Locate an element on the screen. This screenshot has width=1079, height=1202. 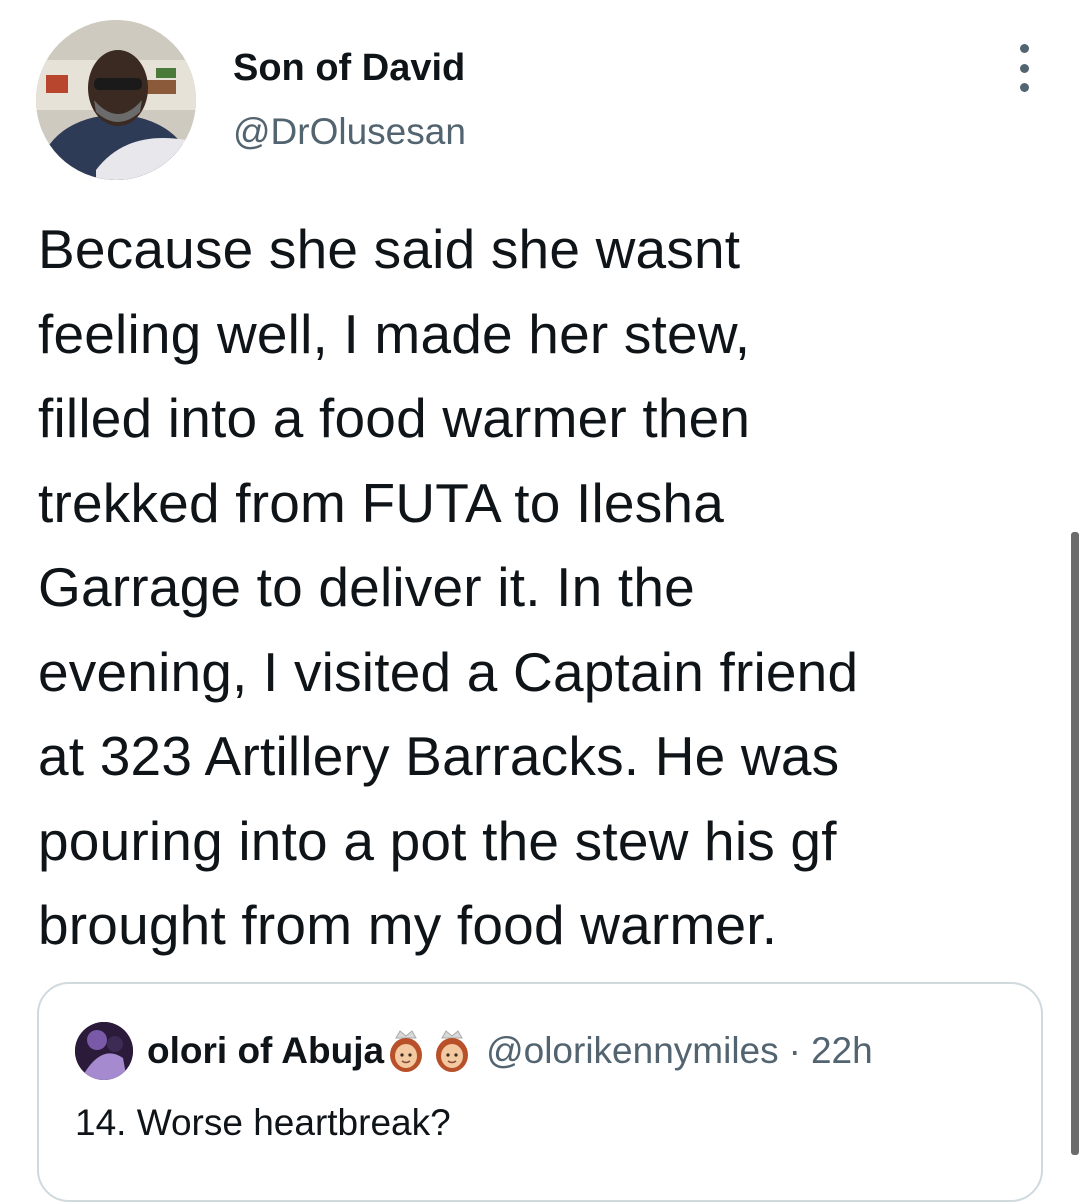
scrollbar-thumb is located at coordinates (1075, 843).